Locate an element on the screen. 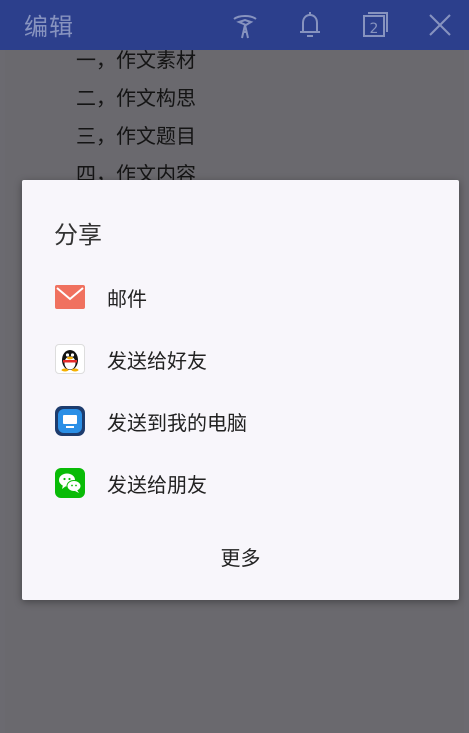  share-option-qq-friend: 发送给好友 is located at coordinates (240, 359).